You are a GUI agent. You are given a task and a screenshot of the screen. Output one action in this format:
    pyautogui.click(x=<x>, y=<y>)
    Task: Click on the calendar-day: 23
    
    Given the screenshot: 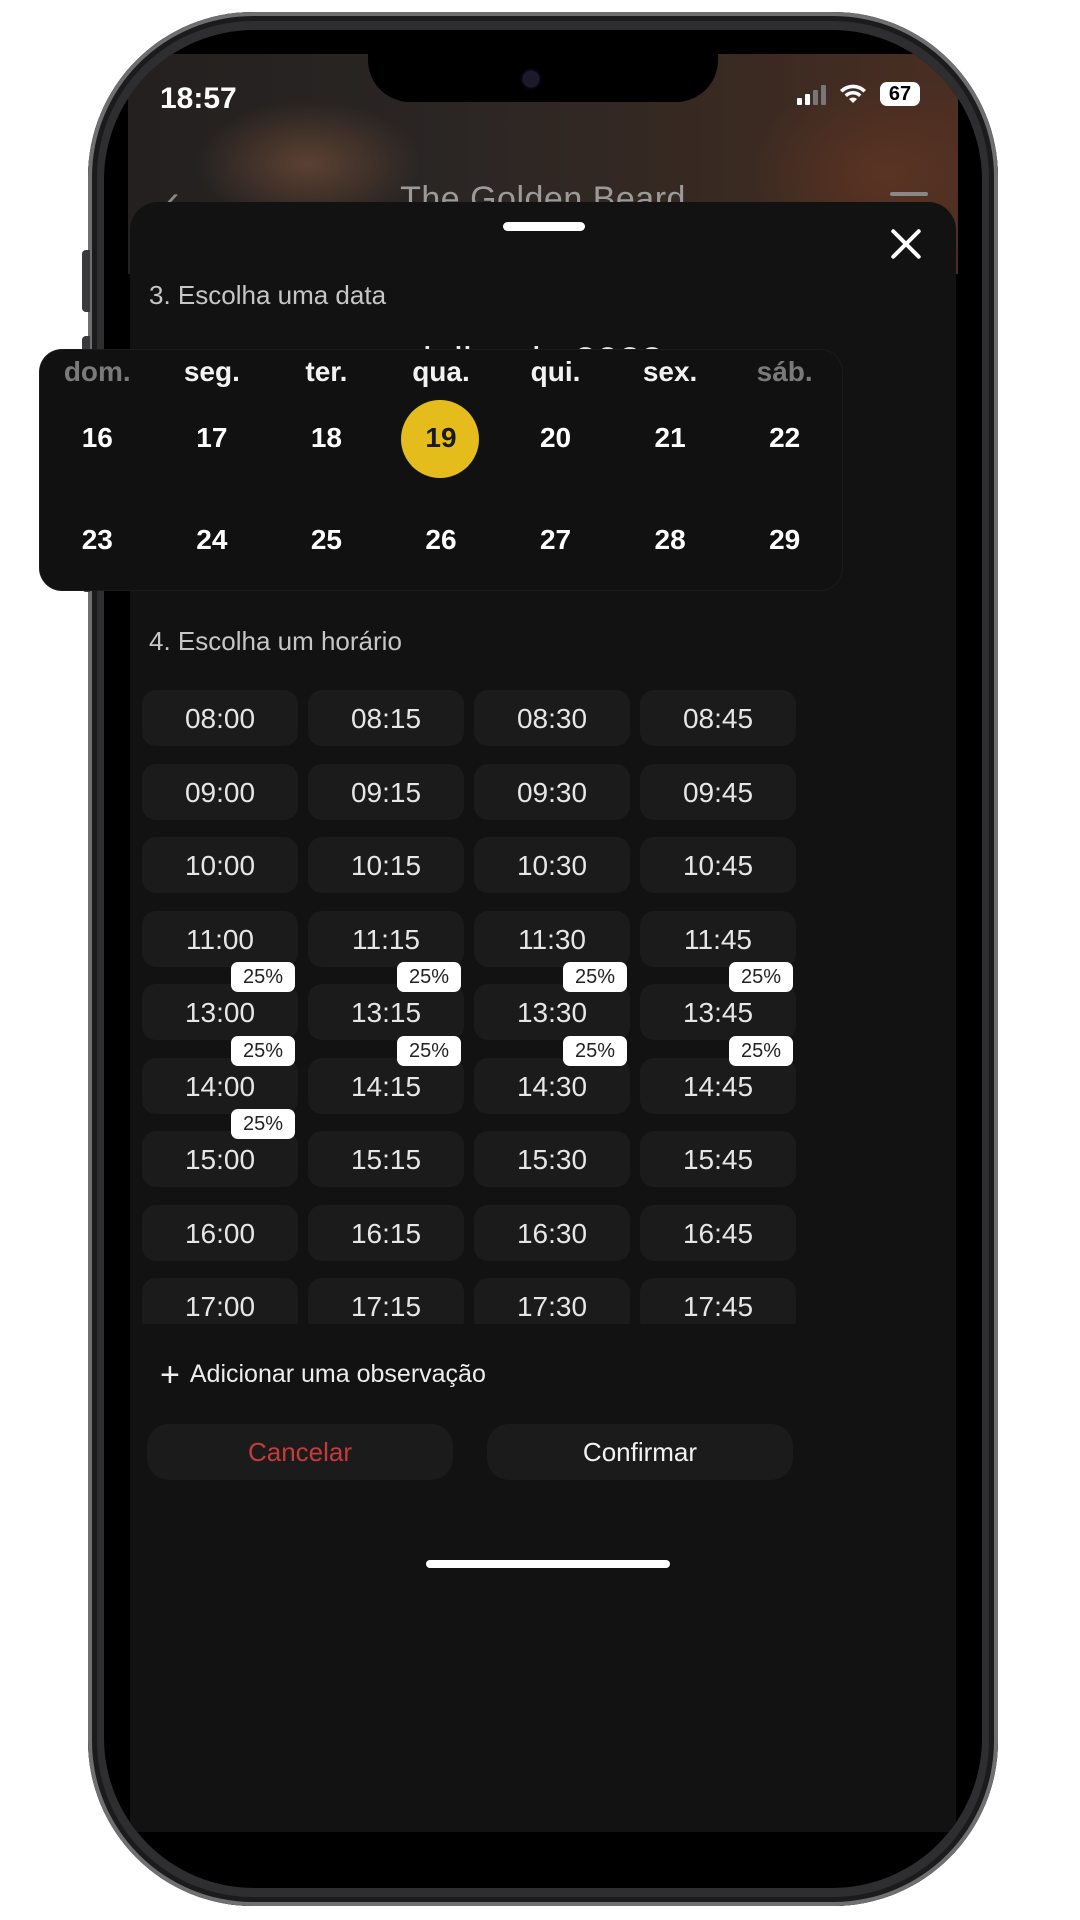 What is the action you would take?
    pyautogui.click(x=97, y=540)
    